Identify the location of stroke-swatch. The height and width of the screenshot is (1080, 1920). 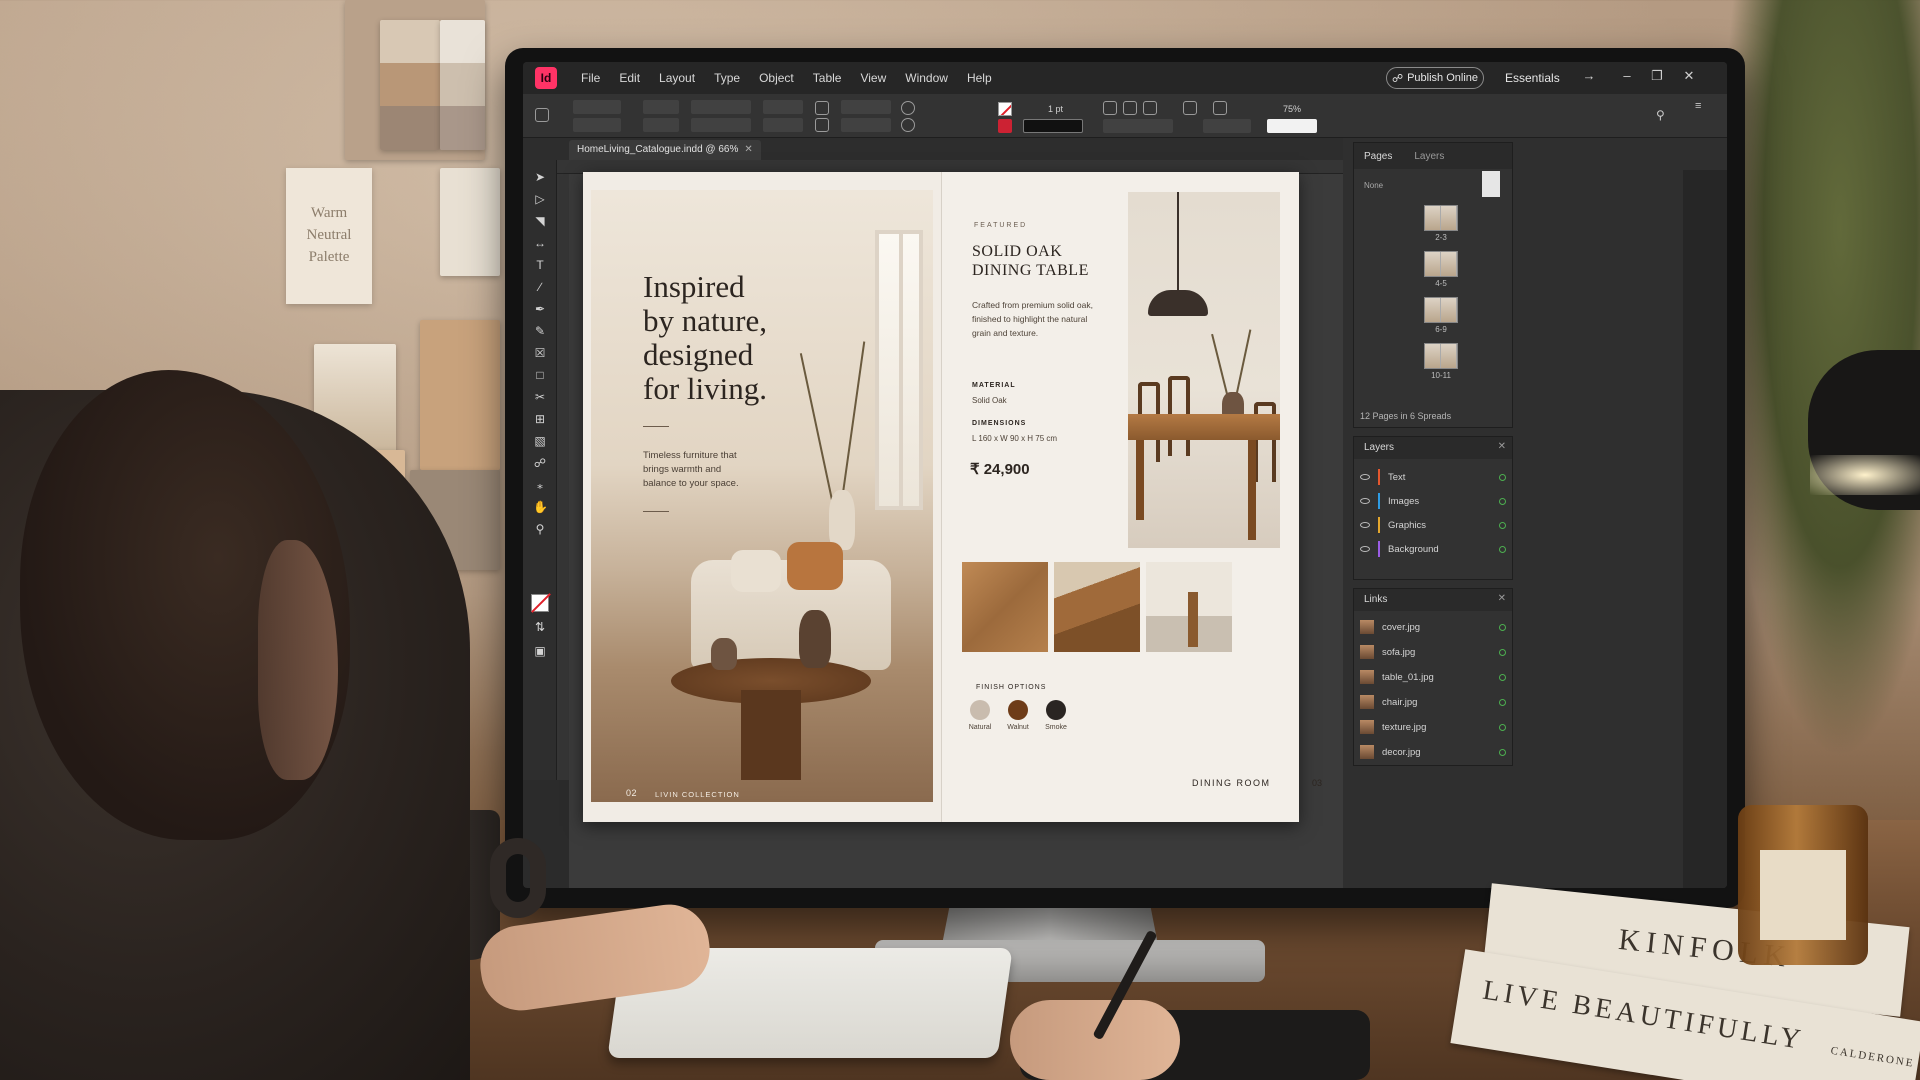
(1005, 109).